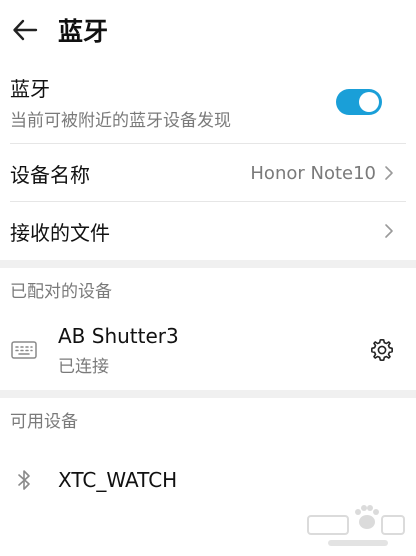 The image size is (416, 556). I want to click on device-name-row: 设备名称 Honor Note10, so click(208, 173).